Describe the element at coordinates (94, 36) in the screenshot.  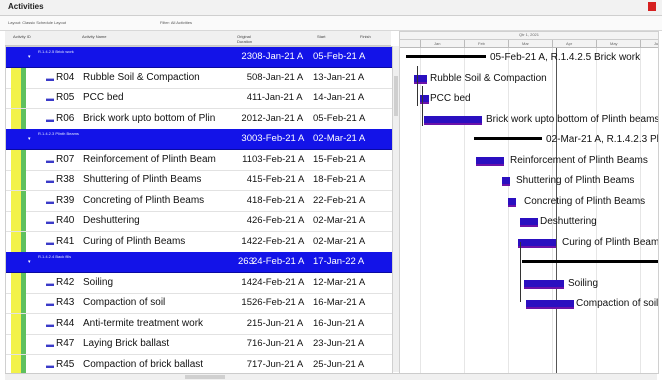
I see `col-header-name: Activity Name` at that location.